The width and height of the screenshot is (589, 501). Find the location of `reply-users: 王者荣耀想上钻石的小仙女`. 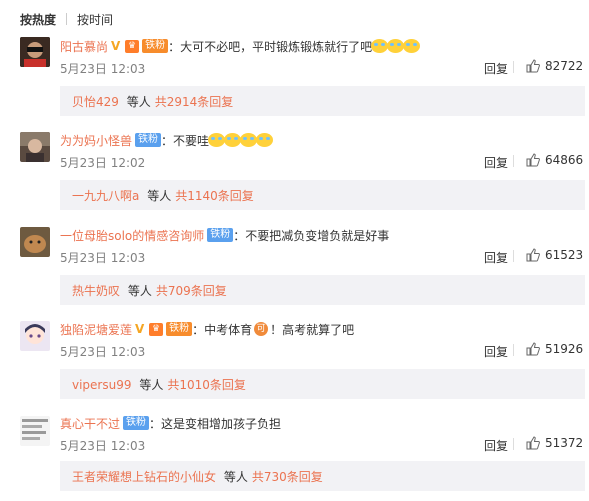

reply-users: 王者荣耀想上钻石的小仙女 is located at coordinates (144, 477).